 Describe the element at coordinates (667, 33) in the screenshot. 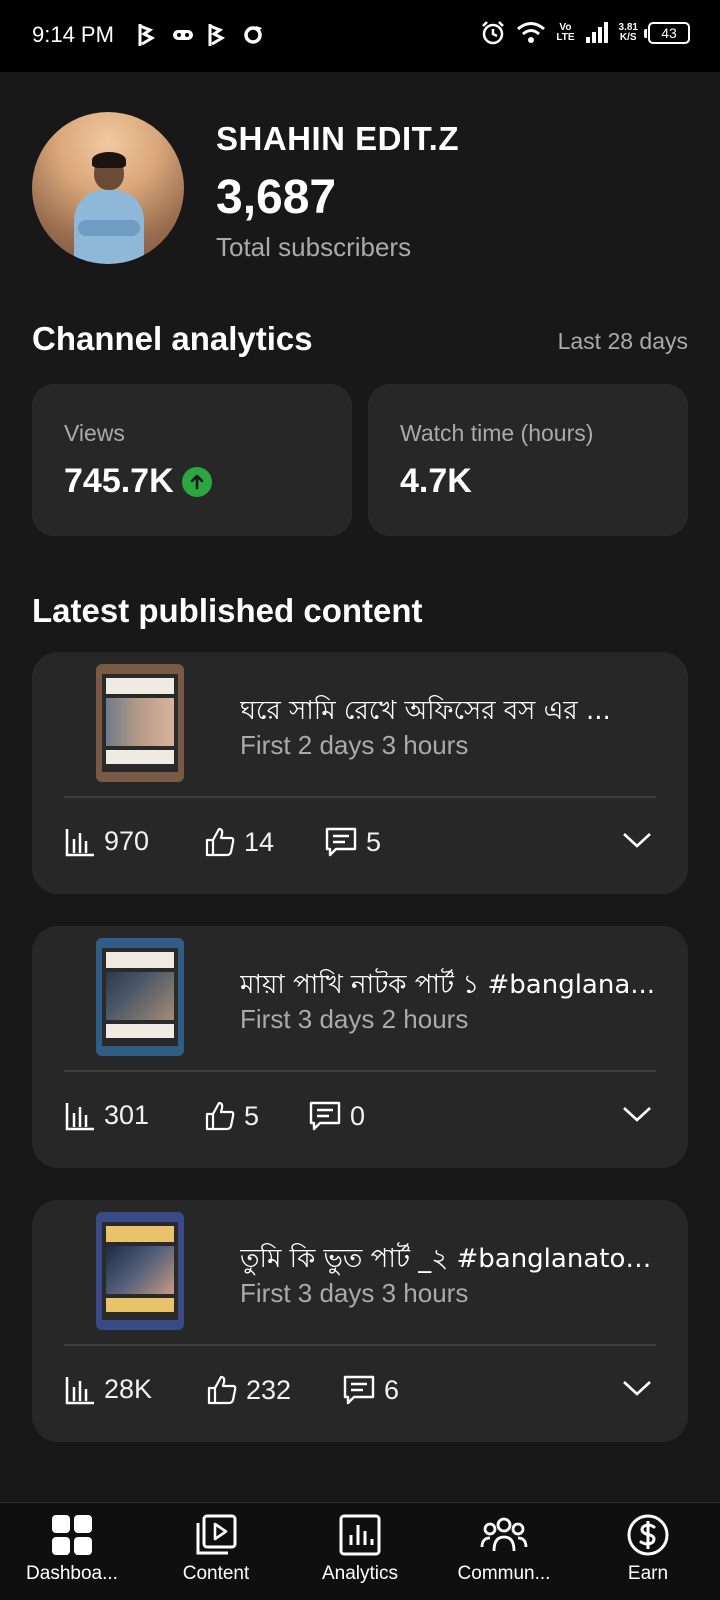

I see `battery-icon: 43` at that location.